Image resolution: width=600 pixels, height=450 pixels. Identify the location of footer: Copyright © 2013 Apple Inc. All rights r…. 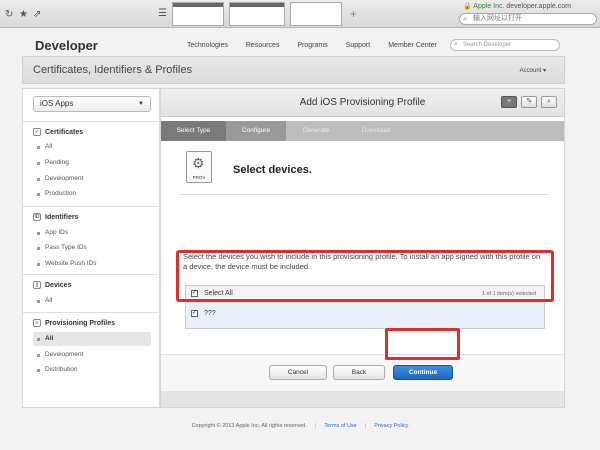
(300, 426).